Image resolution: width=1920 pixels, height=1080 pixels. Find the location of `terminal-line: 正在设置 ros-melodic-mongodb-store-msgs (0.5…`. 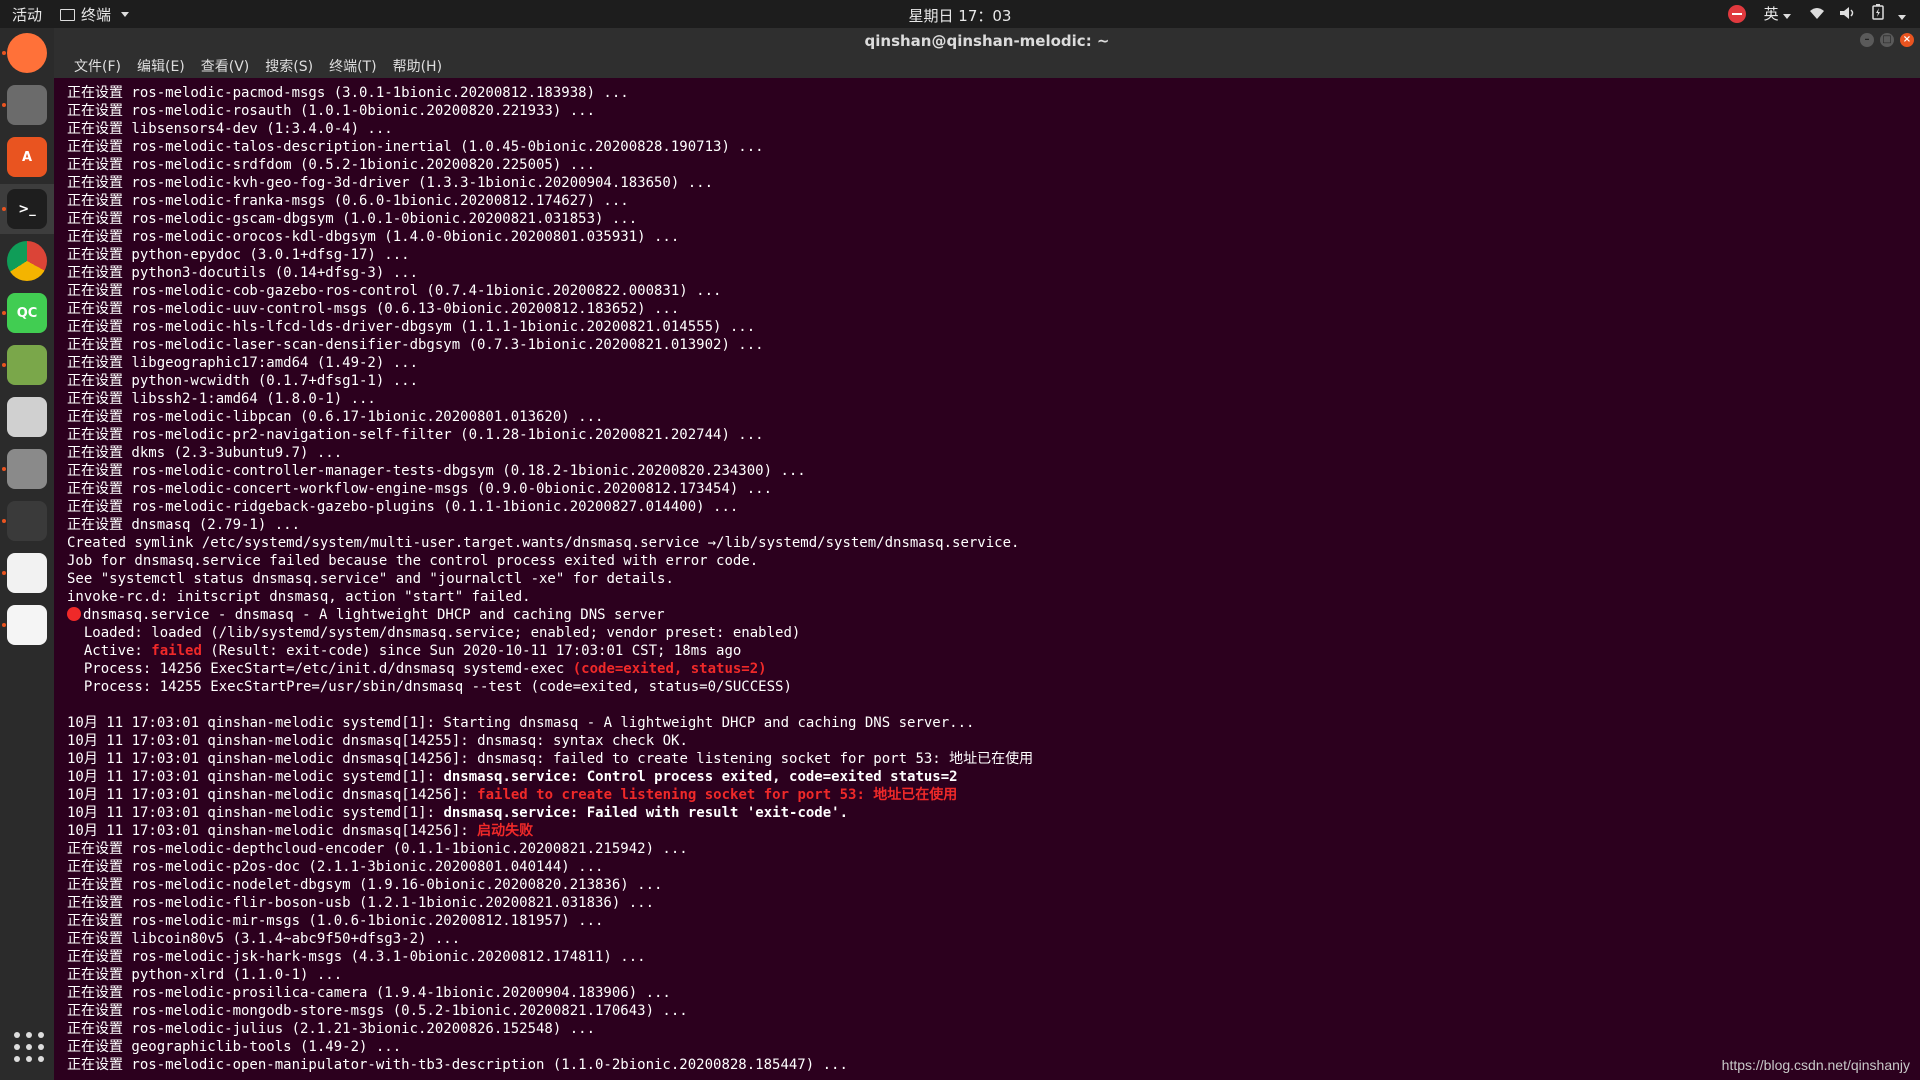

terminal-line: 正在设置 ros-melodic-mongodb-store-msgs (0.5… is located at coordinates (550, 1011).